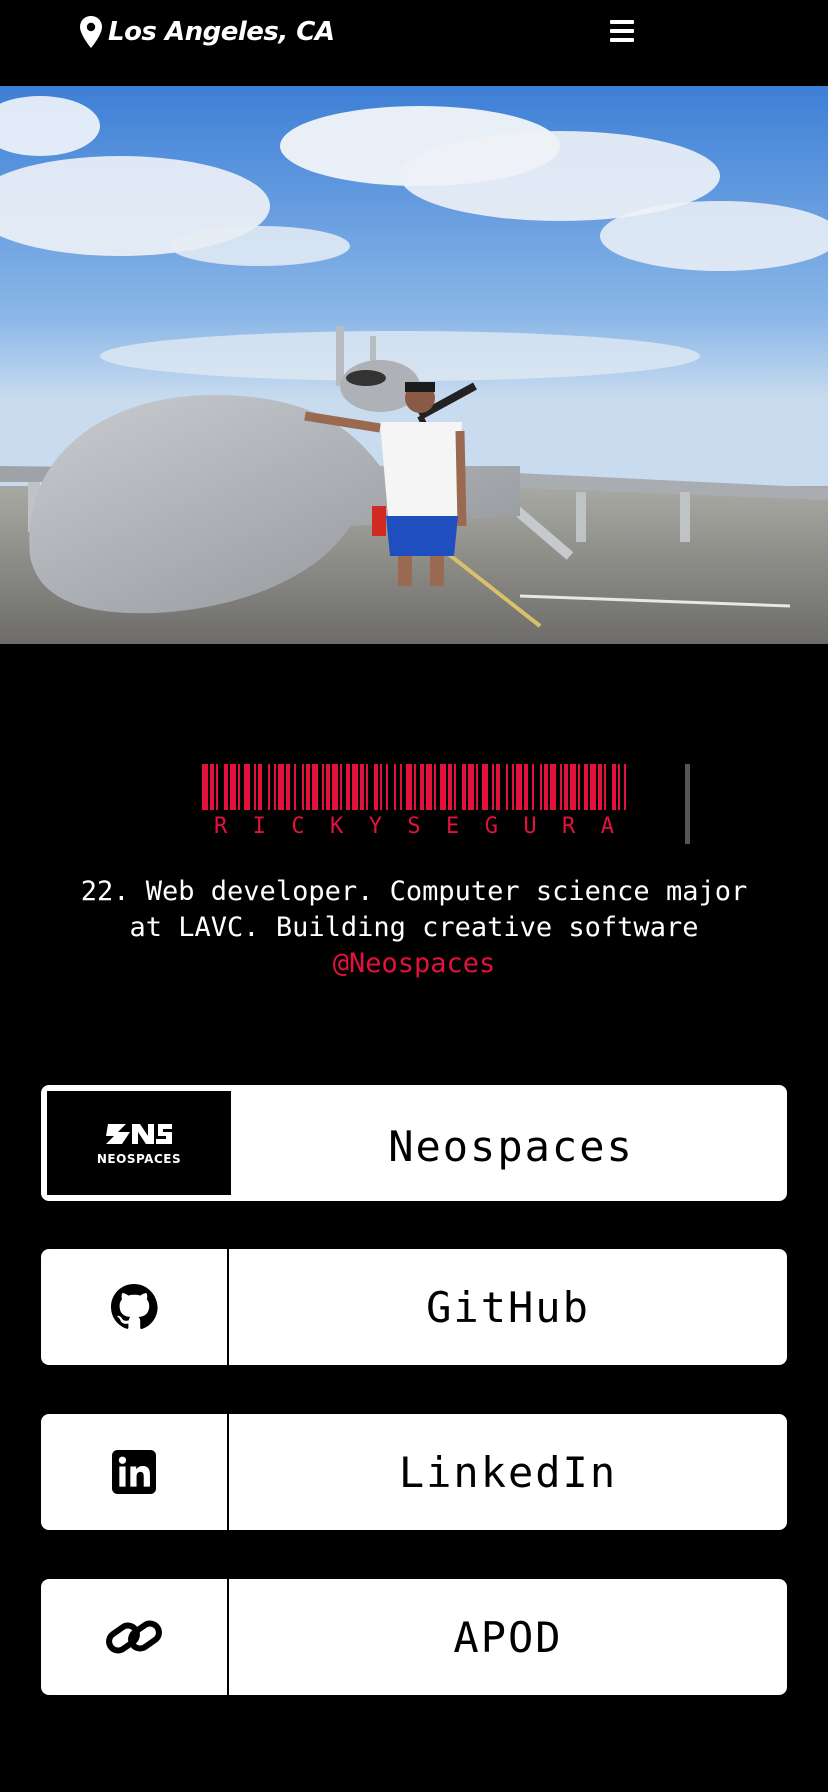 The width and height of the screenshot is (828, 1792). What do you see at coordinates (511, 1146) in the screenshot?
I see `neospaces-link-label: Neospaces` at bounding box center [511, 1146].